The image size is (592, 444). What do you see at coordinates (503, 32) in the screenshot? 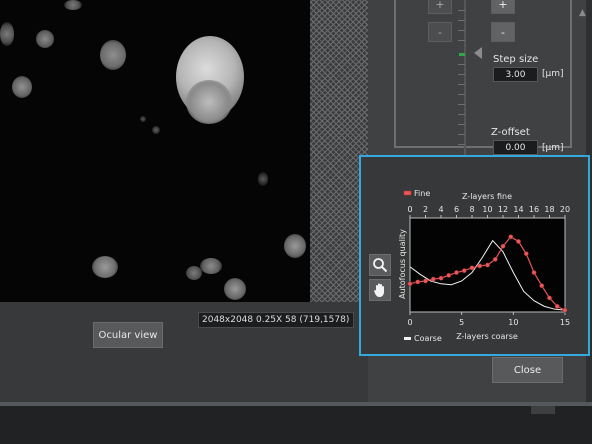
I see `z-down-right-button: -` at bounding box center [503, 32].